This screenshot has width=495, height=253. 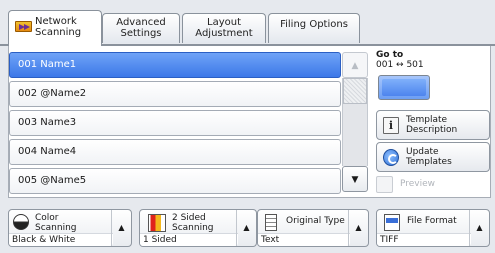 What do you see at coordinates (304, 239) in the screenshot?
I see `feature-value: Text` at bounding box center [304, 239].